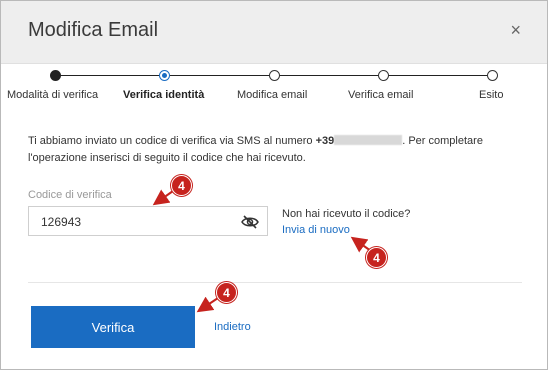 This screenshot has height=373, width=550. What do you see at coordinates (381, 95) in the screenshot?
I see `step-label-4: Verifica email` at bounding box center [381, 95].